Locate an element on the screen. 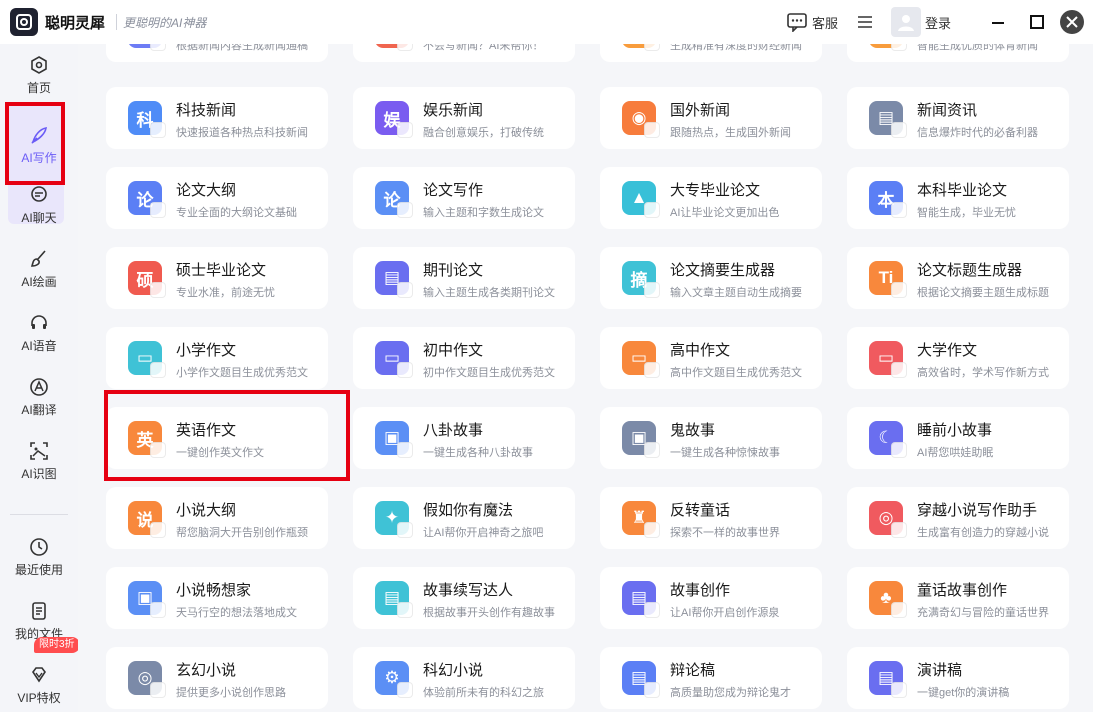  tool-card: 生成精准有深度的财经新闻 is located at coordinates (711, 53).